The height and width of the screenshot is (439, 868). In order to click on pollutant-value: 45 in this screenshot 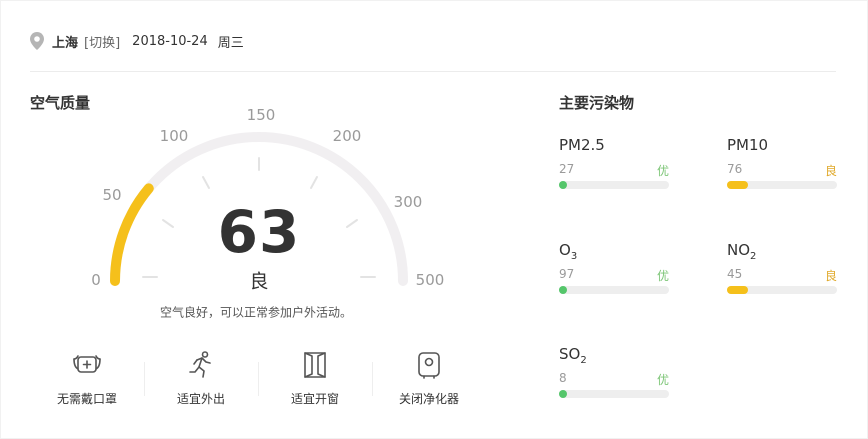, I will do `click(735, 274)`.